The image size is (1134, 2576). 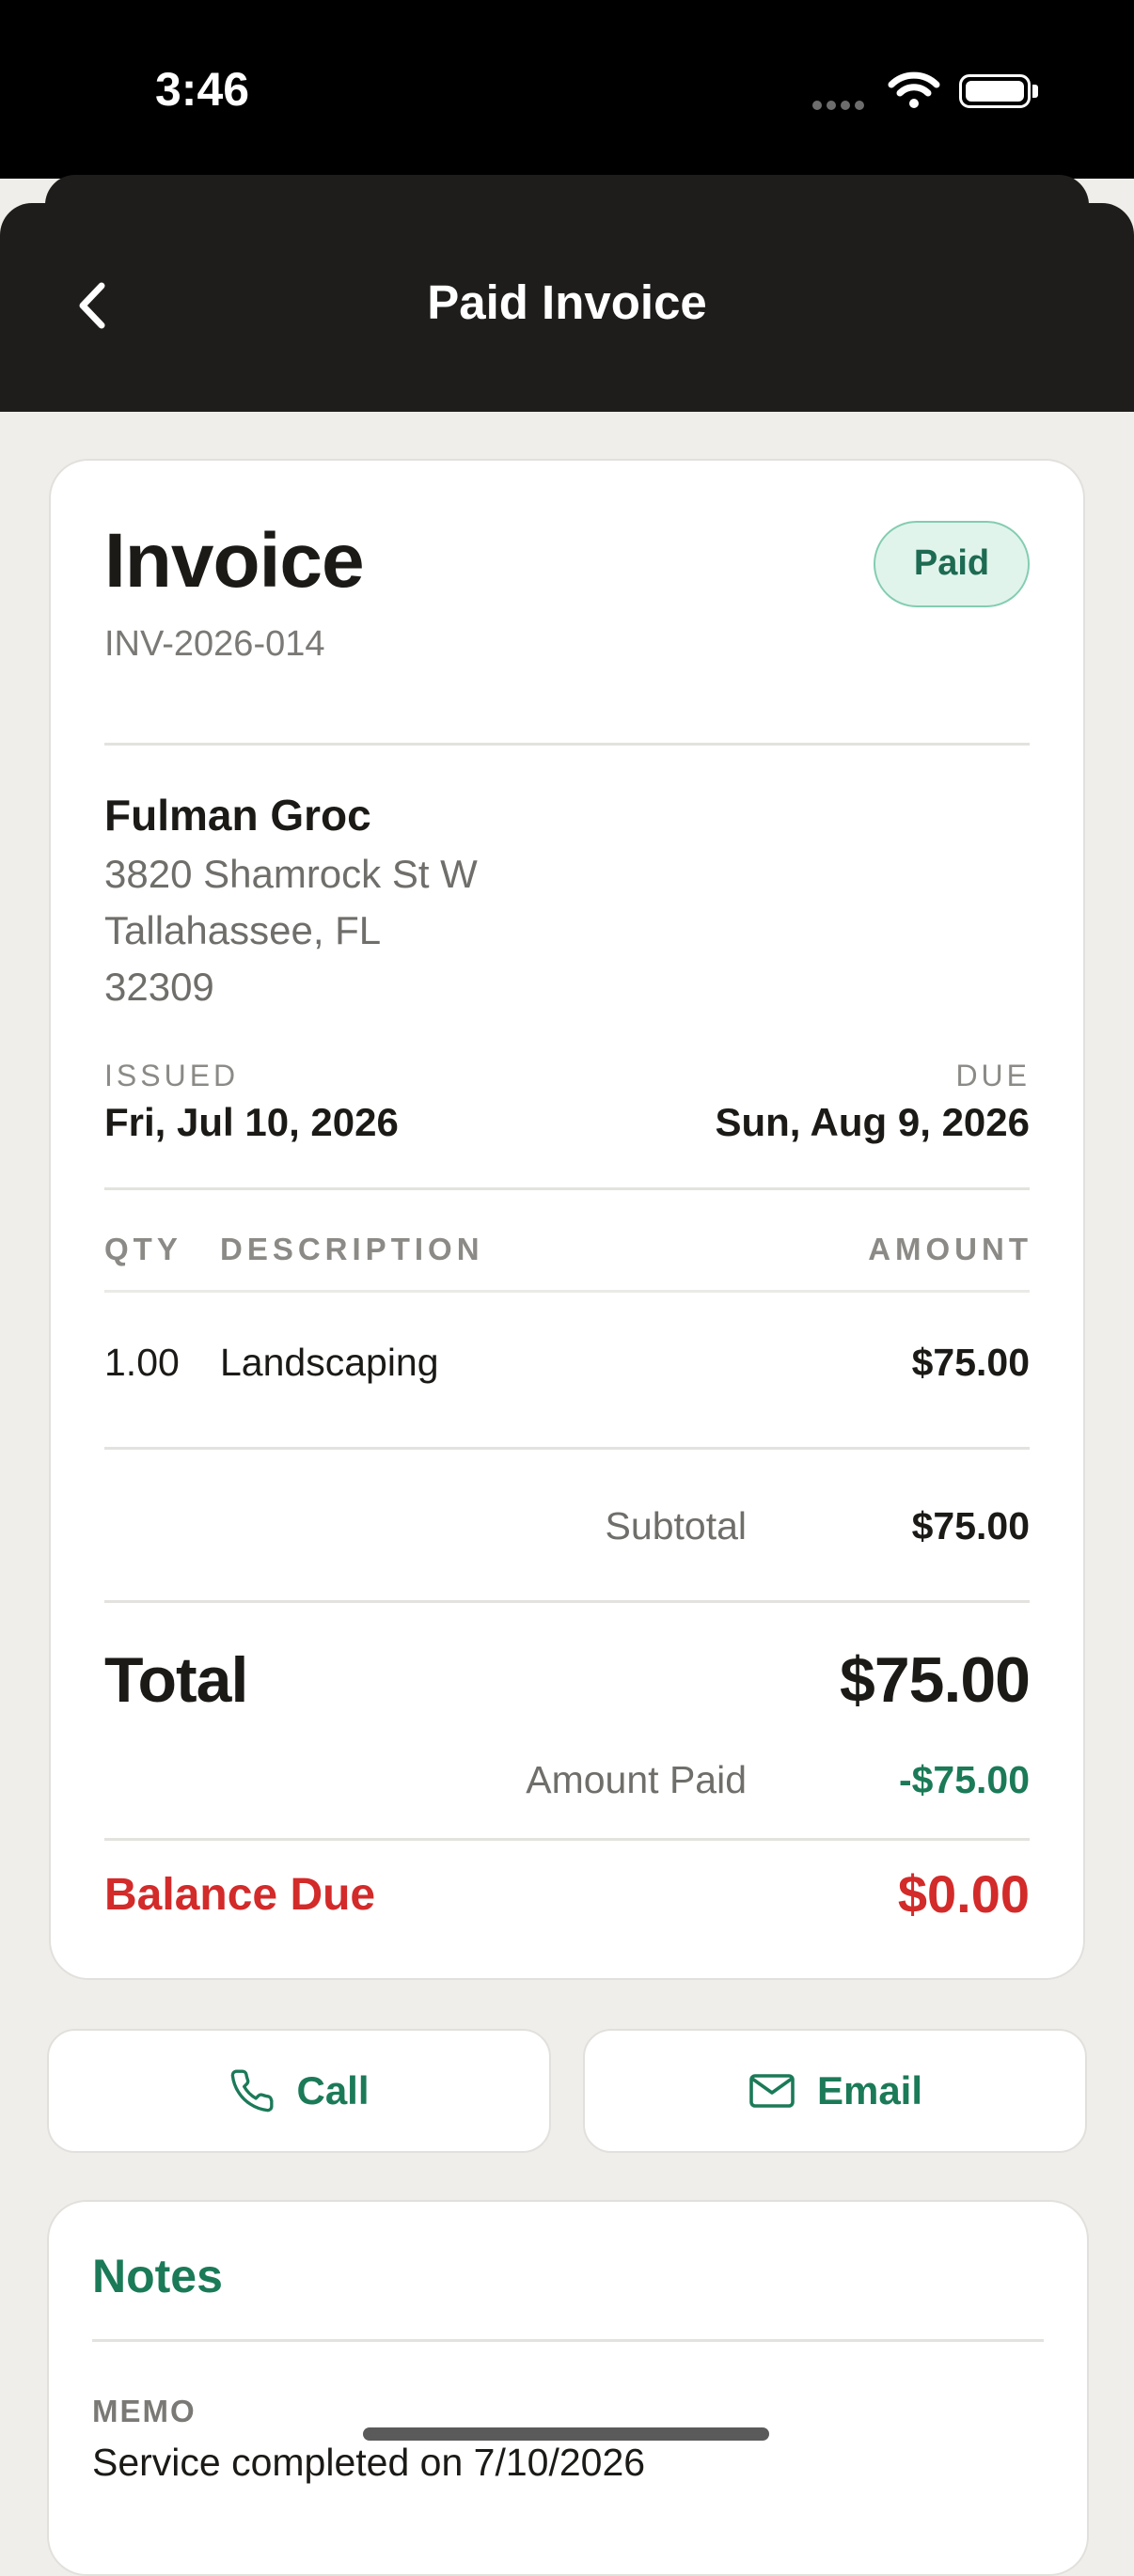 I want to click on amount-paid-value: -$75.00, so click(x=964, y=1780).